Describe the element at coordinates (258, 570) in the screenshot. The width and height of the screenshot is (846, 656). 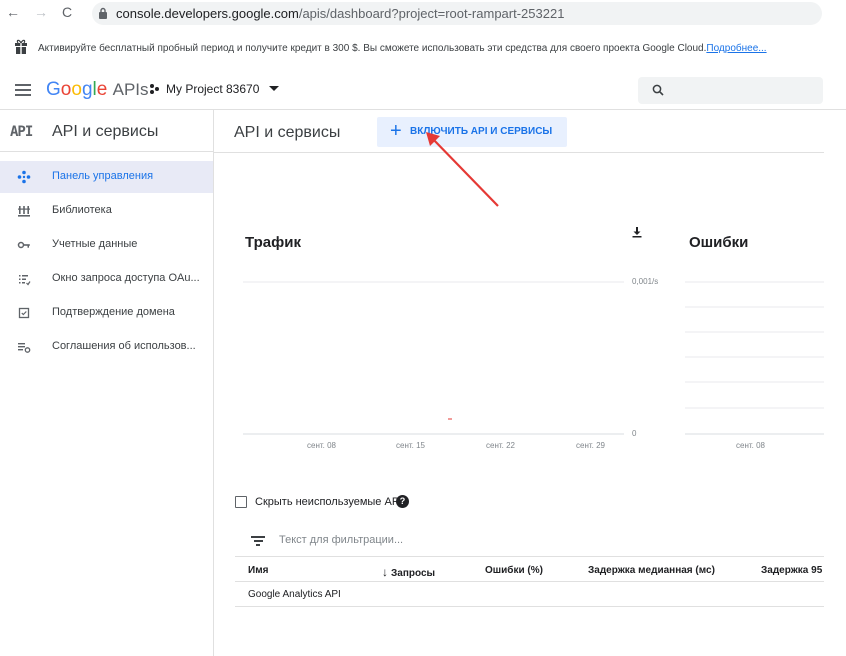
I see `column-header-name: Имя` at that location.